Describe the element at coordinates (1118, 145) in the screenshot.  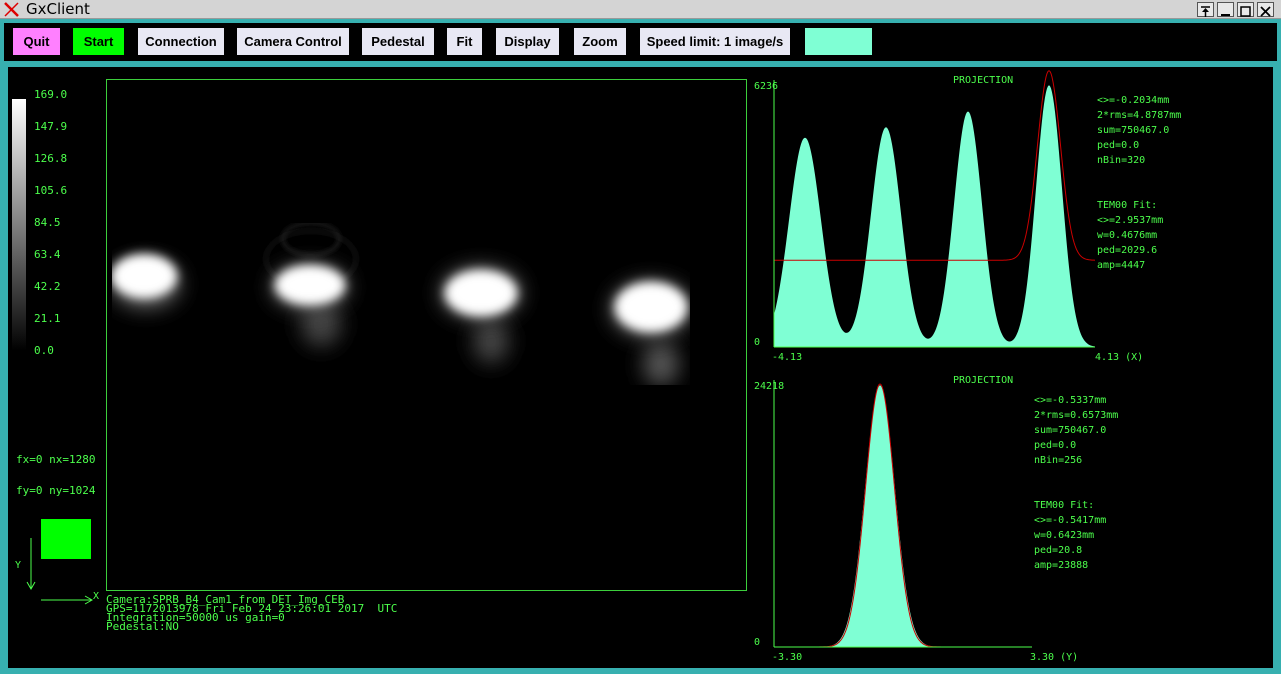
I see `projection-x-stat: ped=0.0` at that location.